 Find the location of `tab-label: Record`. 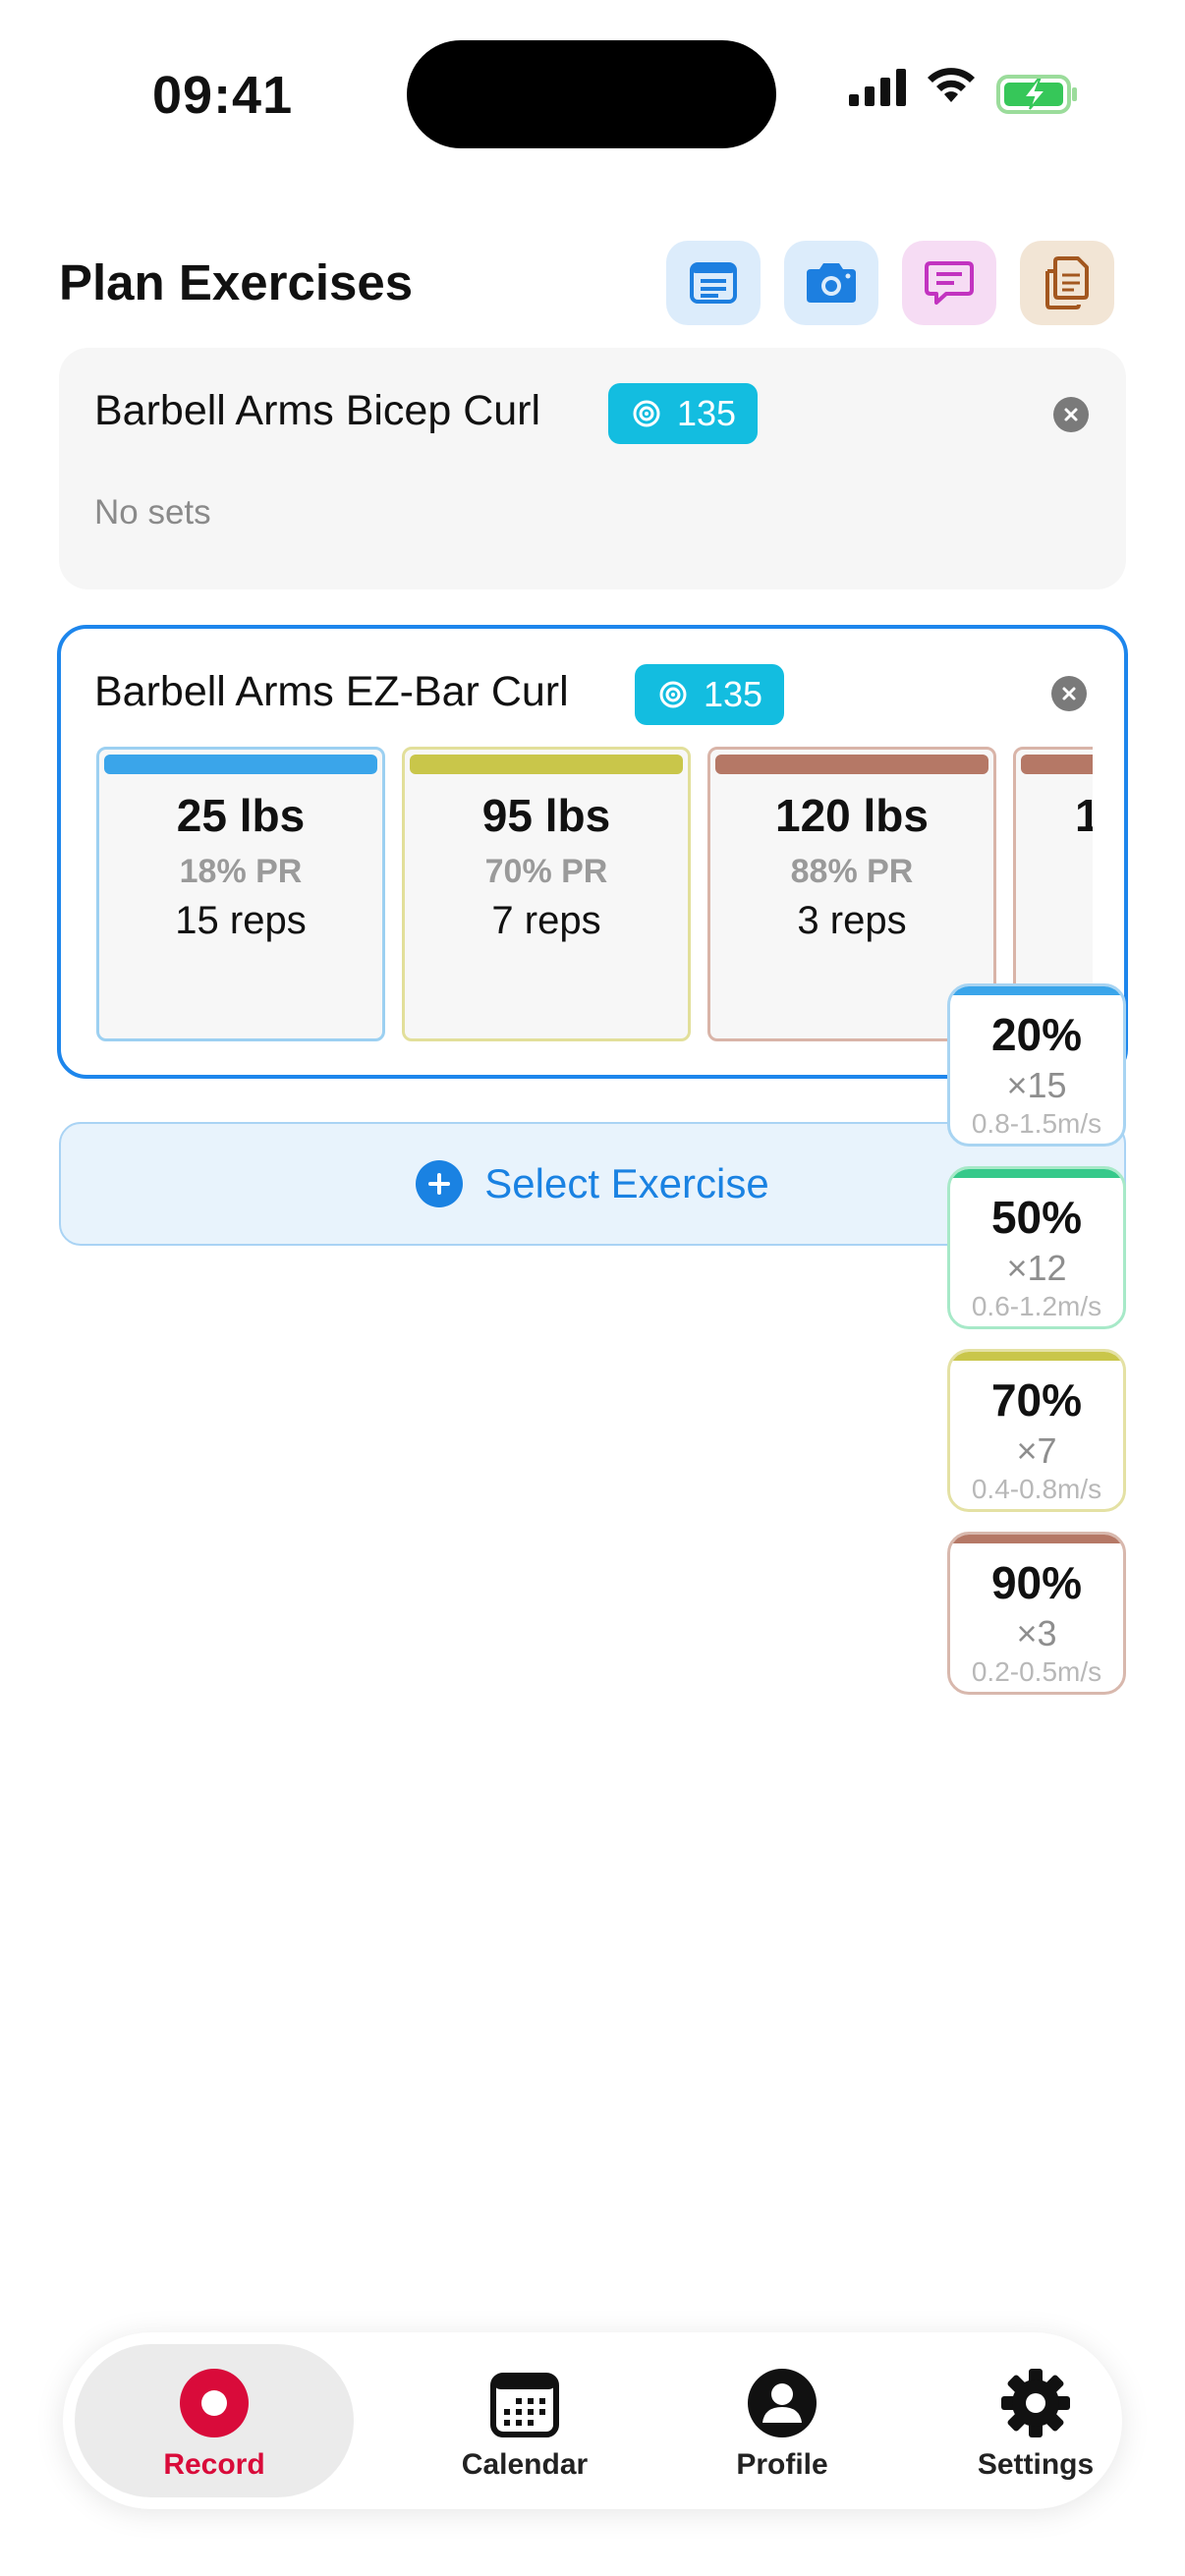

tab-label: Record is located at coordinates (214, 2464).